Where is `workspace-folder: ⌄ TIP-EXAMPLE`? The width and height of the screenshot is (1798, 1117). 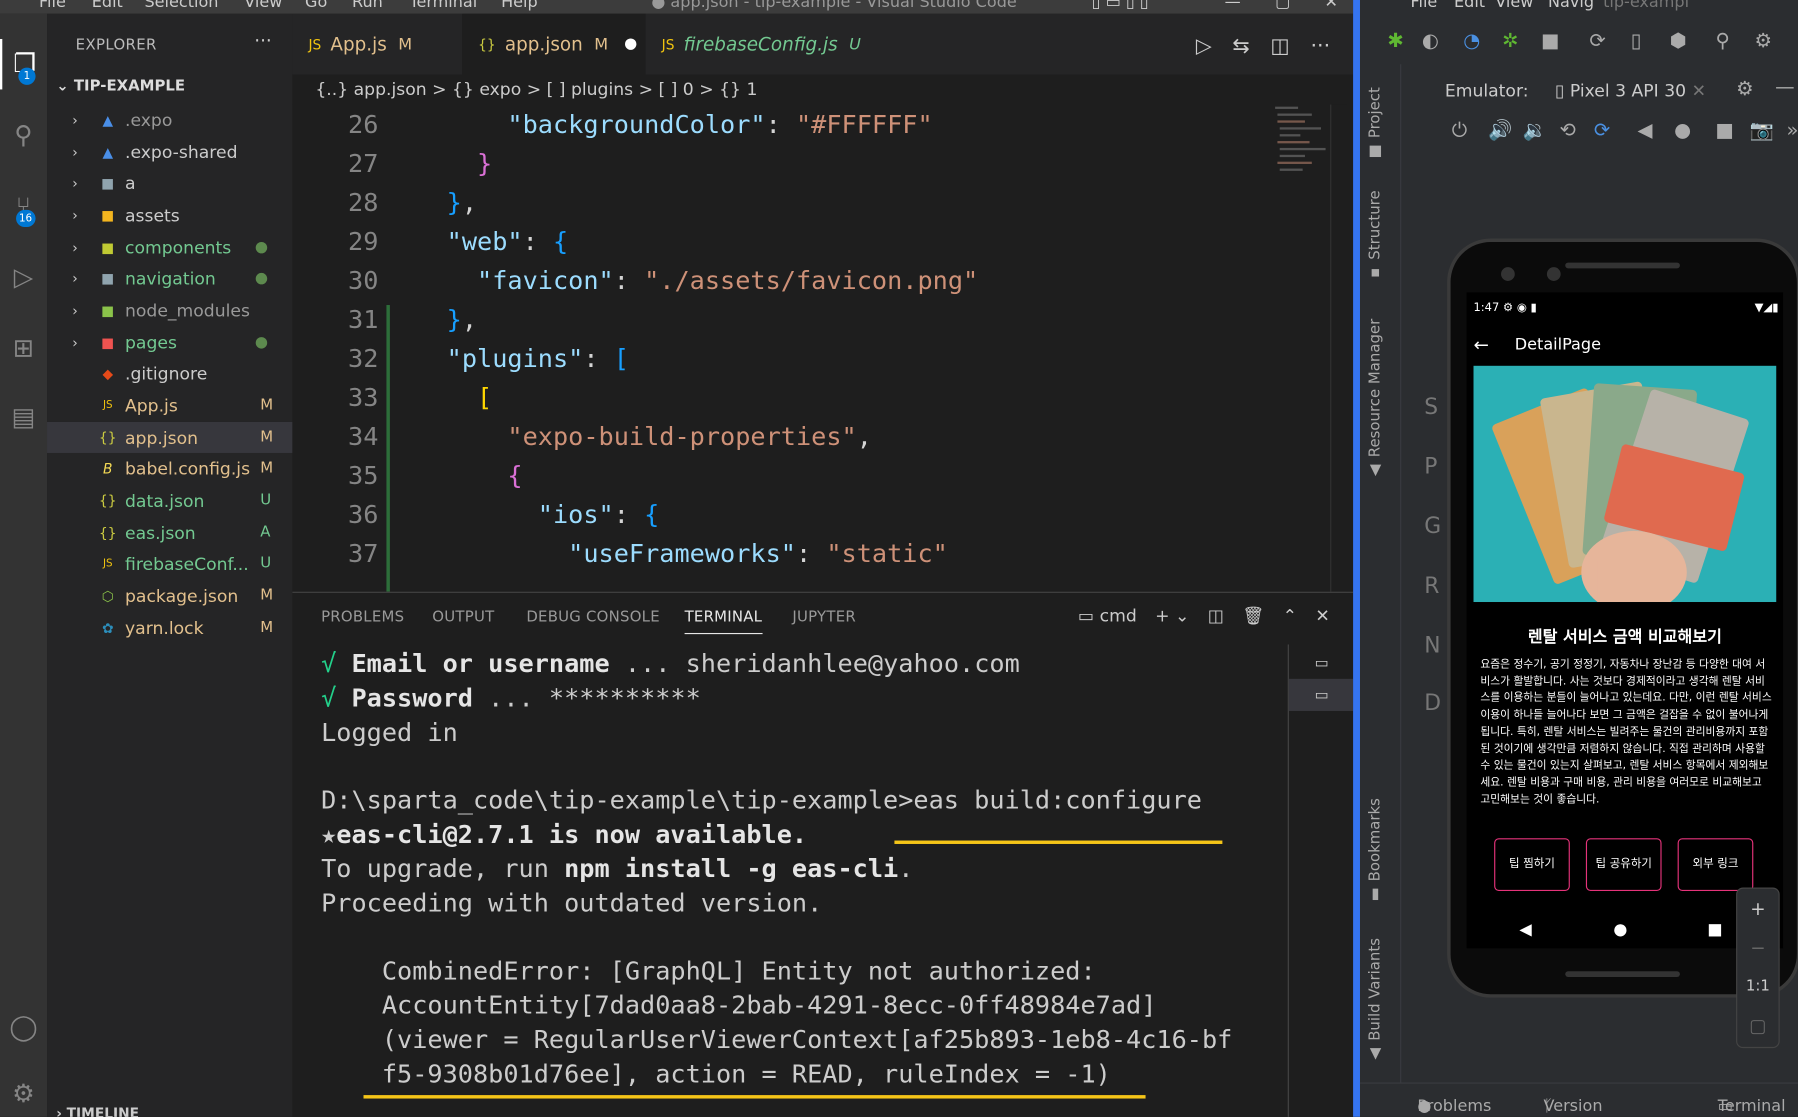
workspace-folder: ⌄ TIP-EXAMPLE is located at coordinates (120, 86).